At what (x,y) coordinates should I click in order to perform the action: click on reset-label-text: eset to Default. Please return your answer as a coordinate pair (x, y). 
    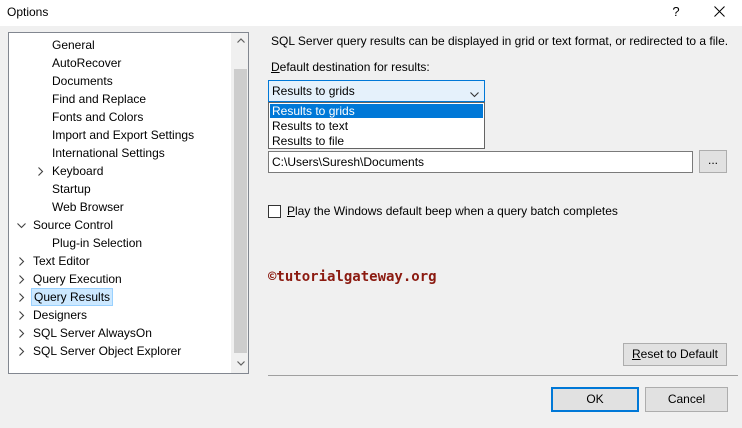
    Looking at the image, I should click on (679, 354).